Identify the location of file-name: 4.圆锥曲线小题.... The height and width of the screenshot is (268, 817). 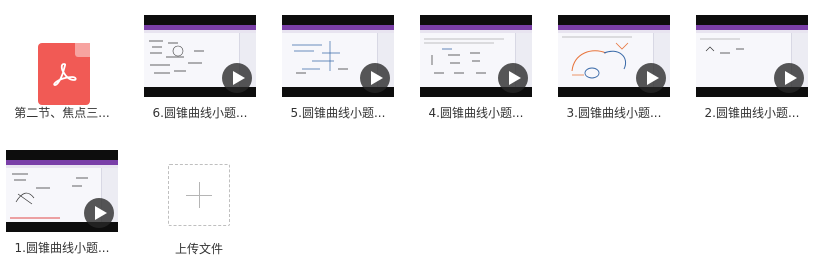
(476, 113).